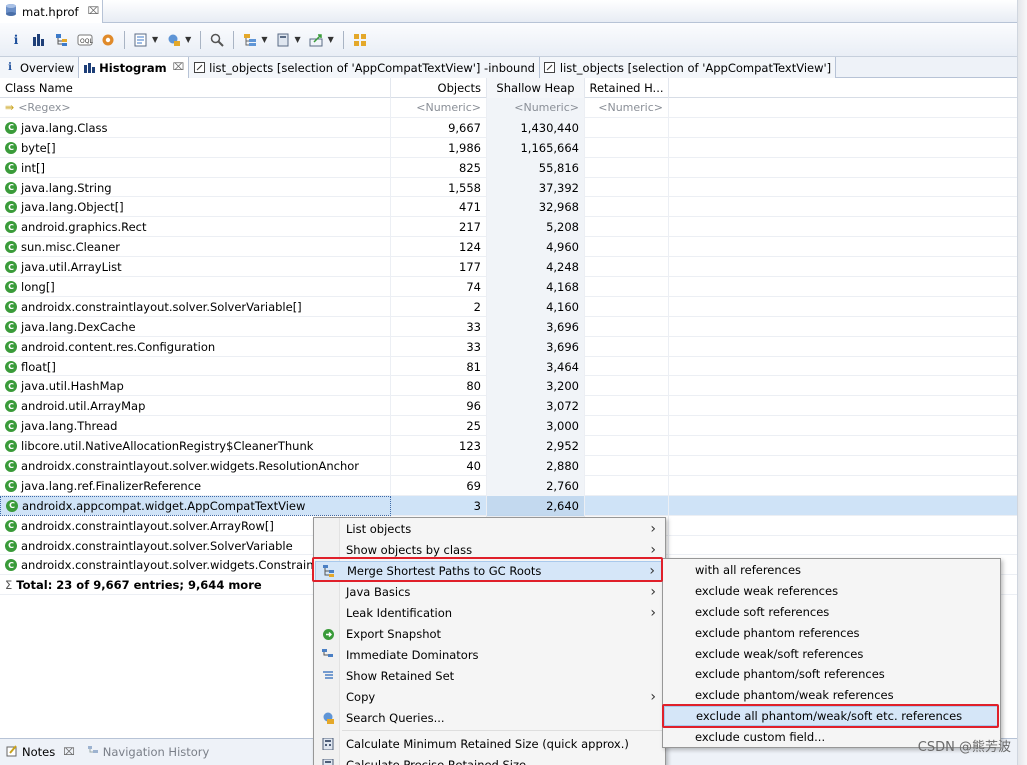 The image size is (1027, 765). What do you see at coordinates (489, 529) in the screenshot?
I see `menu-item-list-objects: List objects ›` at bounding box center [489, 529].